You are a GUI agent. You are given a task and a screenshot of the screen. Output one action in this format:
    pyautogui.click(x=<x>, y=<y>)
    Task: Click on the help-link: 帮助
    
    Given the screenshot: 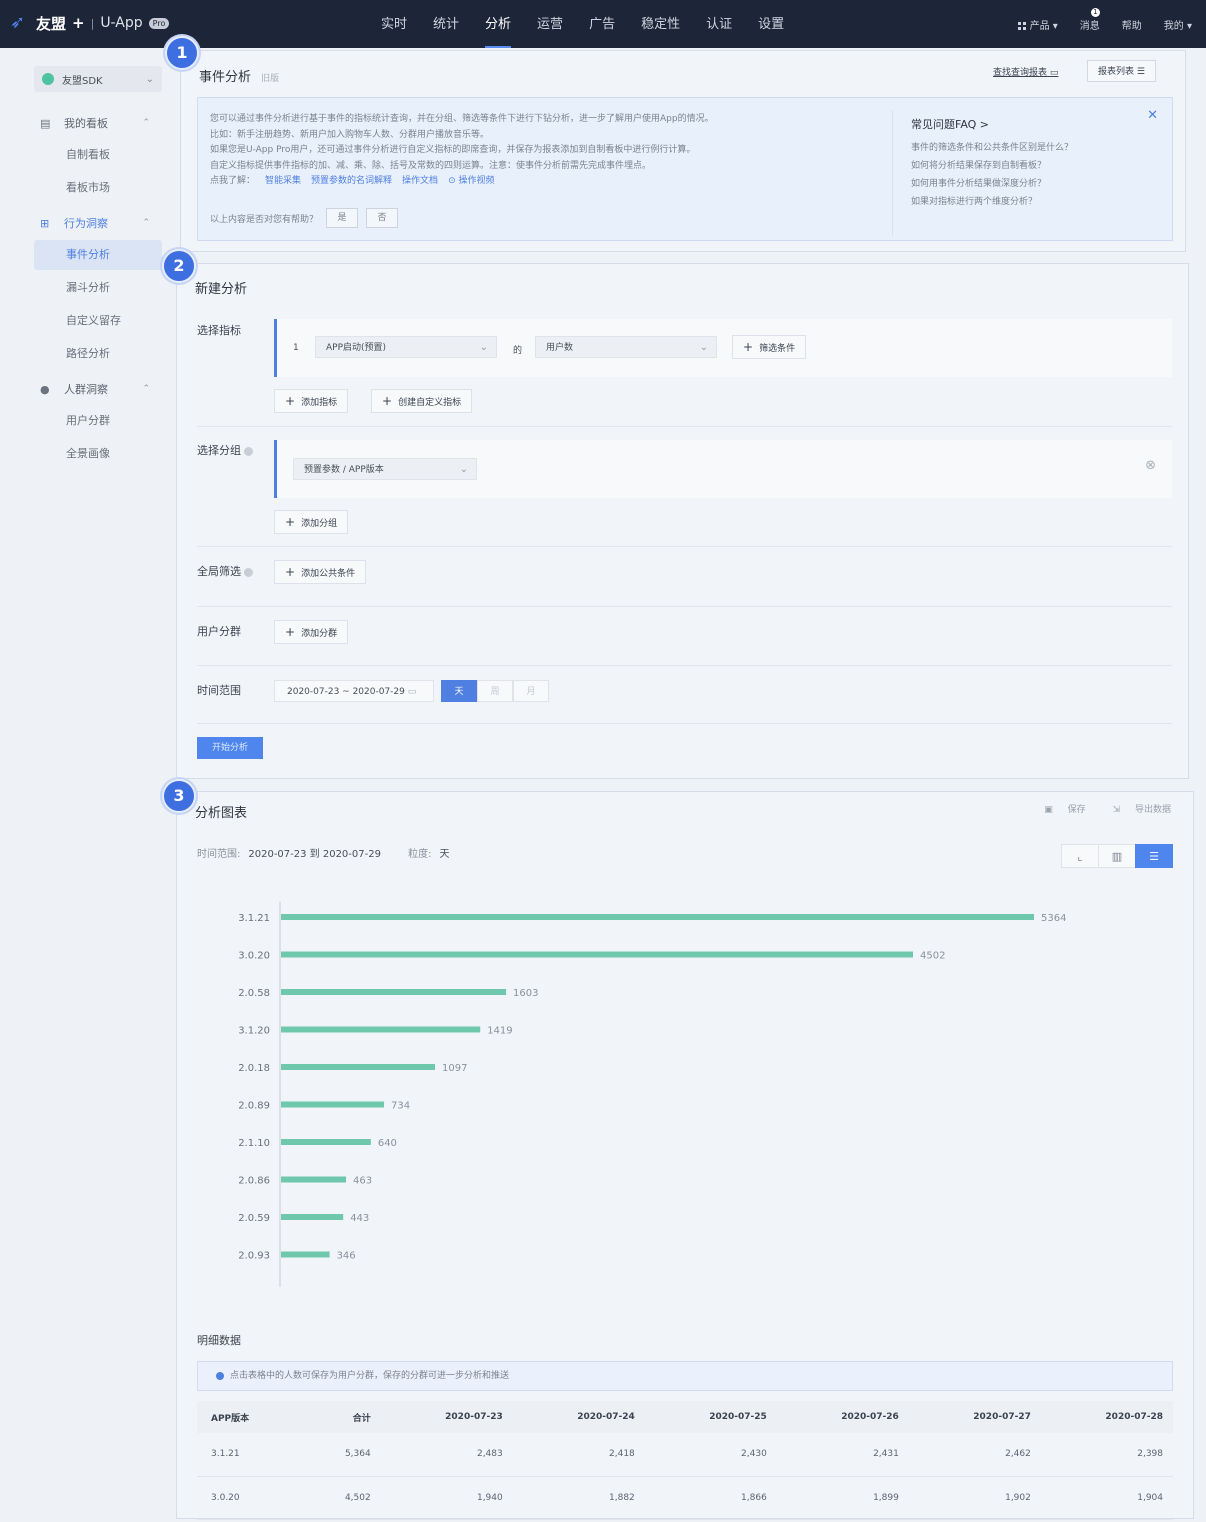 What is the action you would take?
    pyautogui.click(x=1132, y=24)
    